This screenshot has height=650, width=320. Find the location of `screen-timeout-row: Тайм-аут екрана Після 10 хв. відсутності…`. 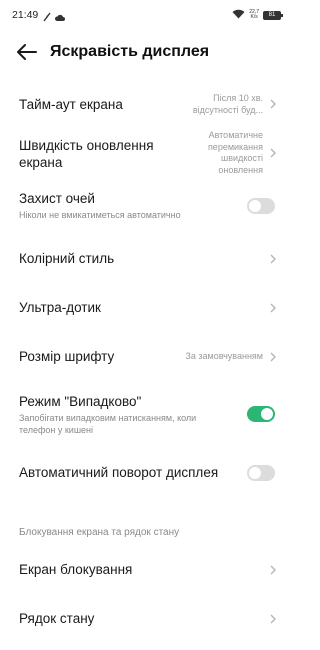

screen-timeout-row: Тайм-аут екрана Після 10 хв. відсутності… is located at coordinates (146, 105).